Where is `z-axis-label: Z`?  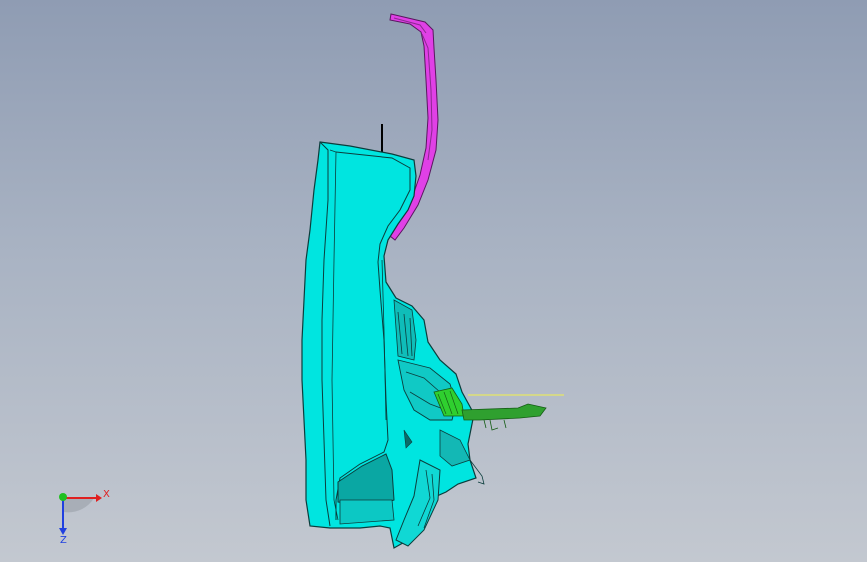 z-axis-label: Z is located at coordinates (63, 540).